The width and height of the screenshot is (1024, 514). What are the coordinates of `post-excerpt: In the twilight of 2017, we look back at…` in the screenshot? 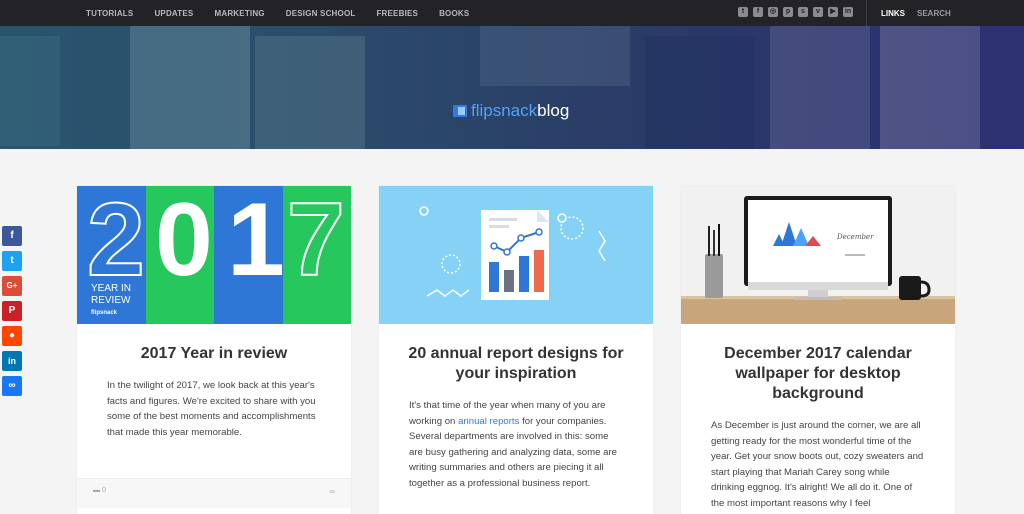 It's located at (211, 409).